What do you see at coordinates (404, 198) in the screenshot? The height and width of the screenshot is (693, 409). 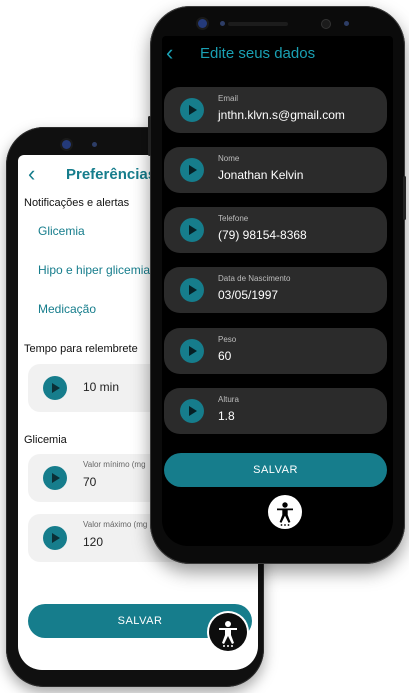 I see `power-button` at bounding box center [404, 198].